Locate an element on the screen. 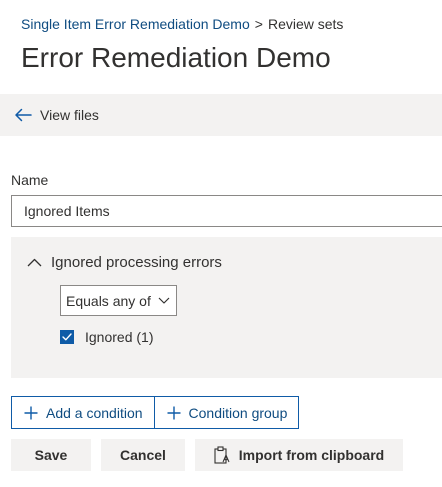  checkmark-icon is located at coordinates (67, 337).